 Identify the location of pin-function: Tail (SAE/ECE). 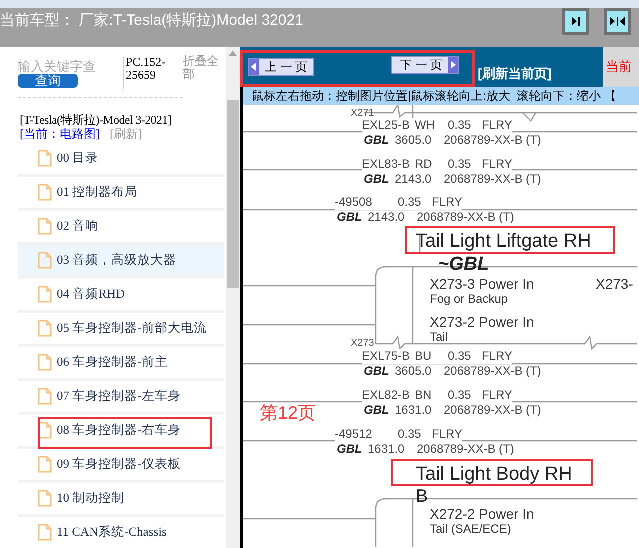
(471, 529).